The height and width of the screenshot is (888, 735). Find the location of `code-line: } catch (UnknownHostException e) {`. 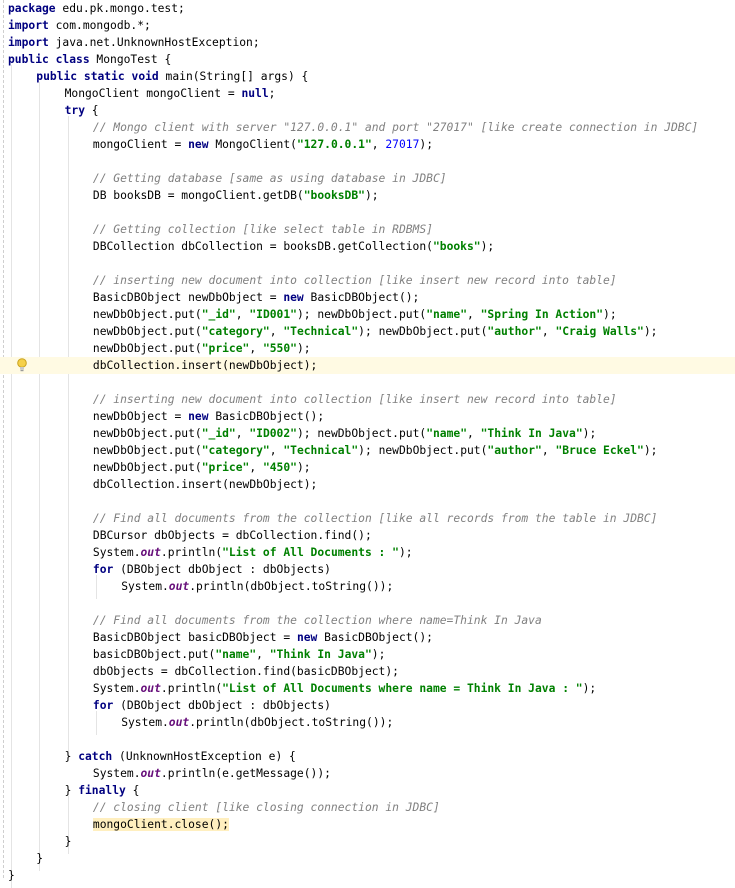

code-line: } catch (UnknownHostException e) { is located at coordinates (367, 756).